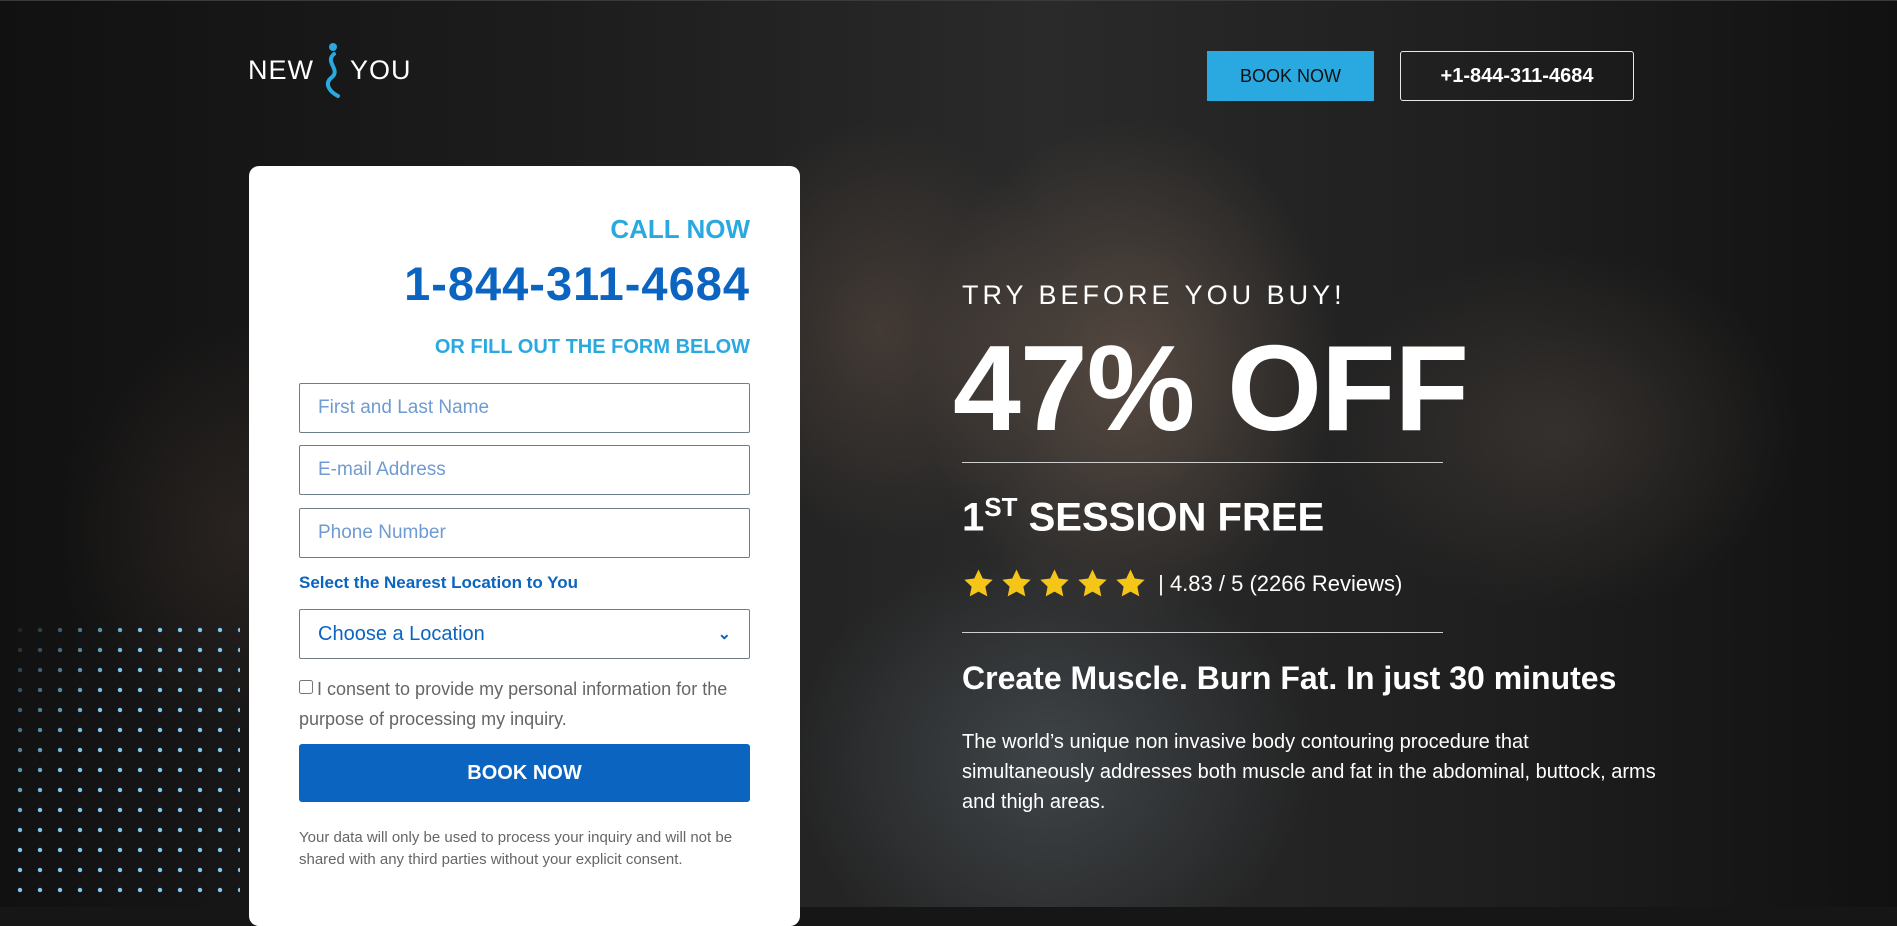 This screenshot has height=926, width=1897. Describe the element at coordinates (524, 470) in the screenshot. I see `email-input` at that location.